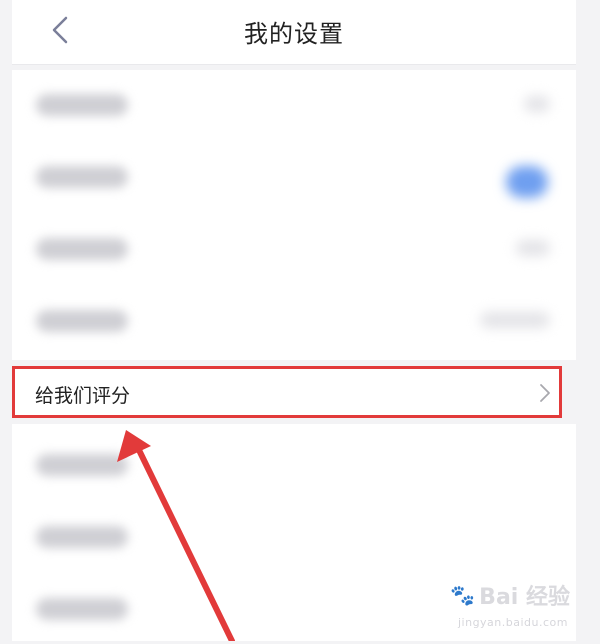 The height and width of the screenshot is (644, 600). What do you see at coordinates (287, 392) in the screenshot?
I see `rate-us-row: 给我们评分` at bounding box center [287, 392].